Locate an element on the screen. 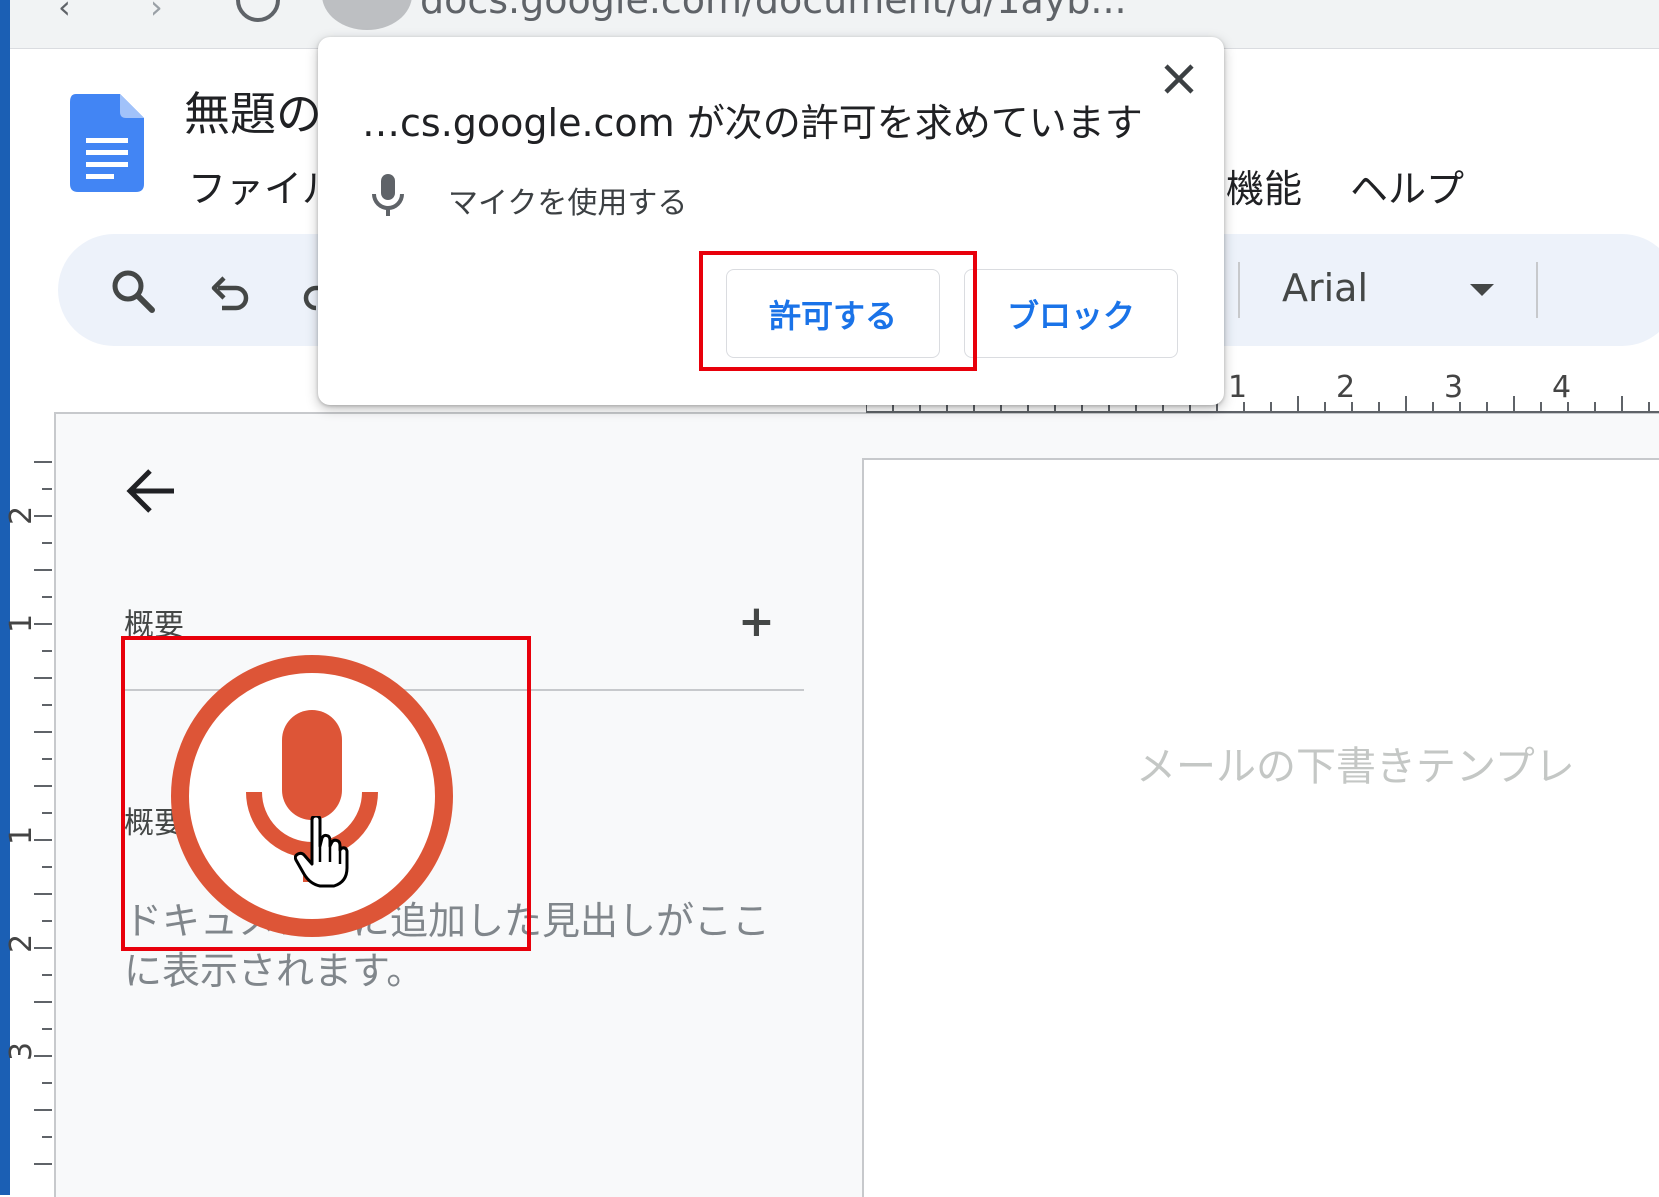  hand-cursor-icon is located at coordinates (321, 852).